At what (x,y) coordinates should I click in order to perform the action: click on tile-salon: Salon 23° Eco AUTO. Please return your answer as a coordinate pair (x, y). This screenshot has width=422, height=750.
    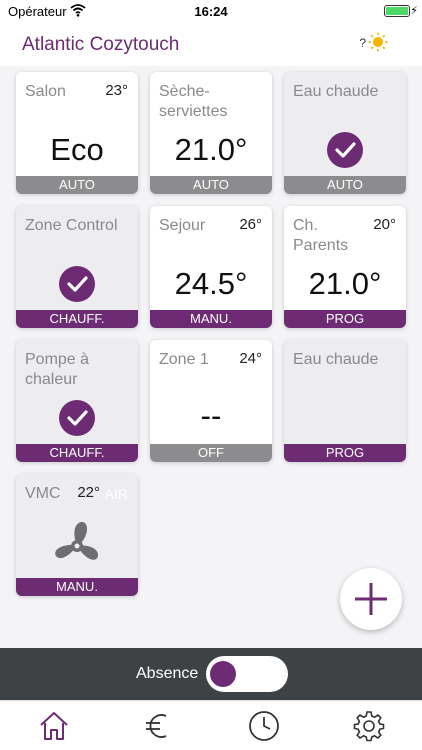
    Looking at the image, I should click on (77, 133).